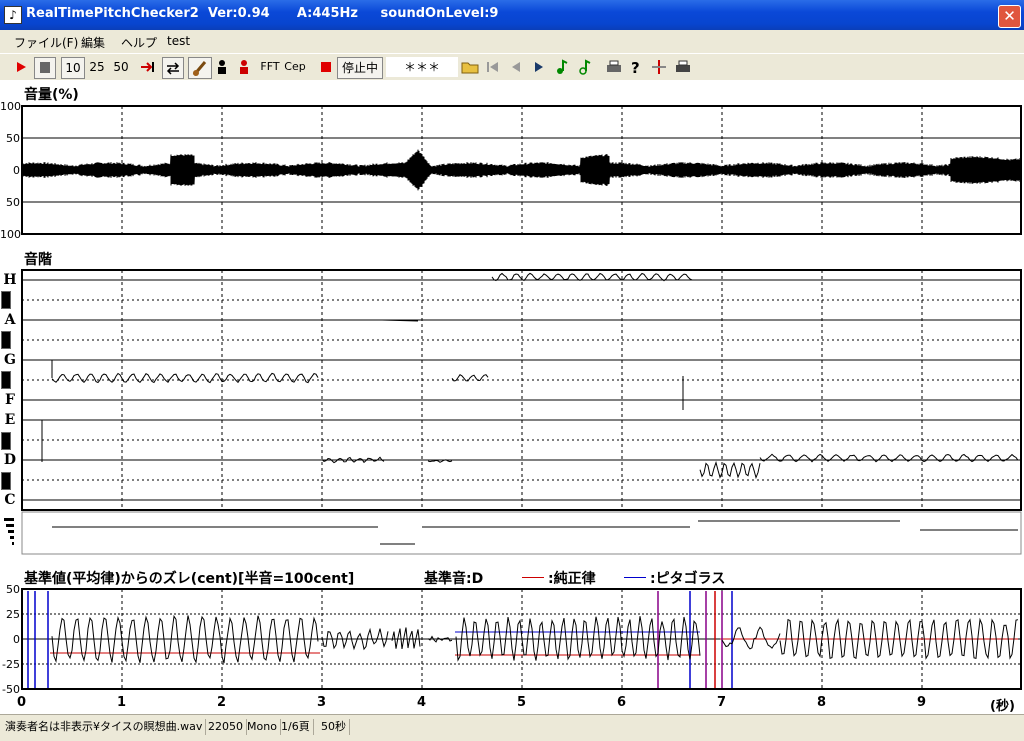 The height and width of the screenshot is (741, 1024). What do you see at coordinates (262, 727) in the screenshot?
I see `status-channels: Mono` at bounding box center [262, 727].